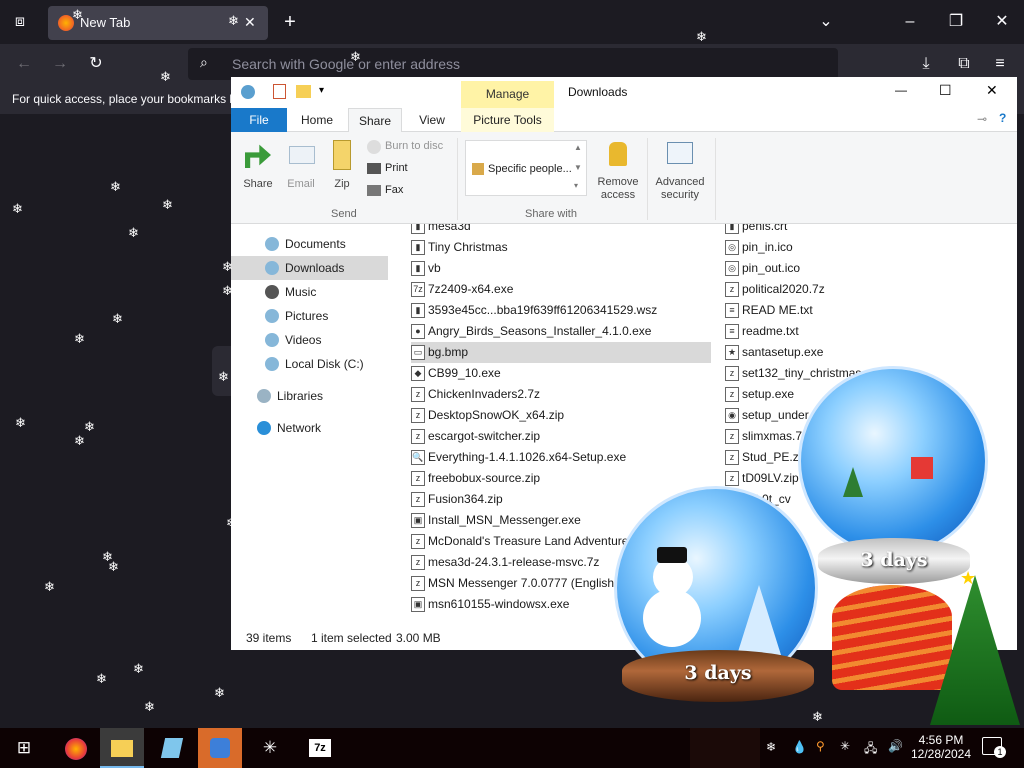 This screenshot has height=768, width=1024. Describe the element at coordinates (316, 340) in the screenshot. I see `nav-item-videos: Videos` at that location.